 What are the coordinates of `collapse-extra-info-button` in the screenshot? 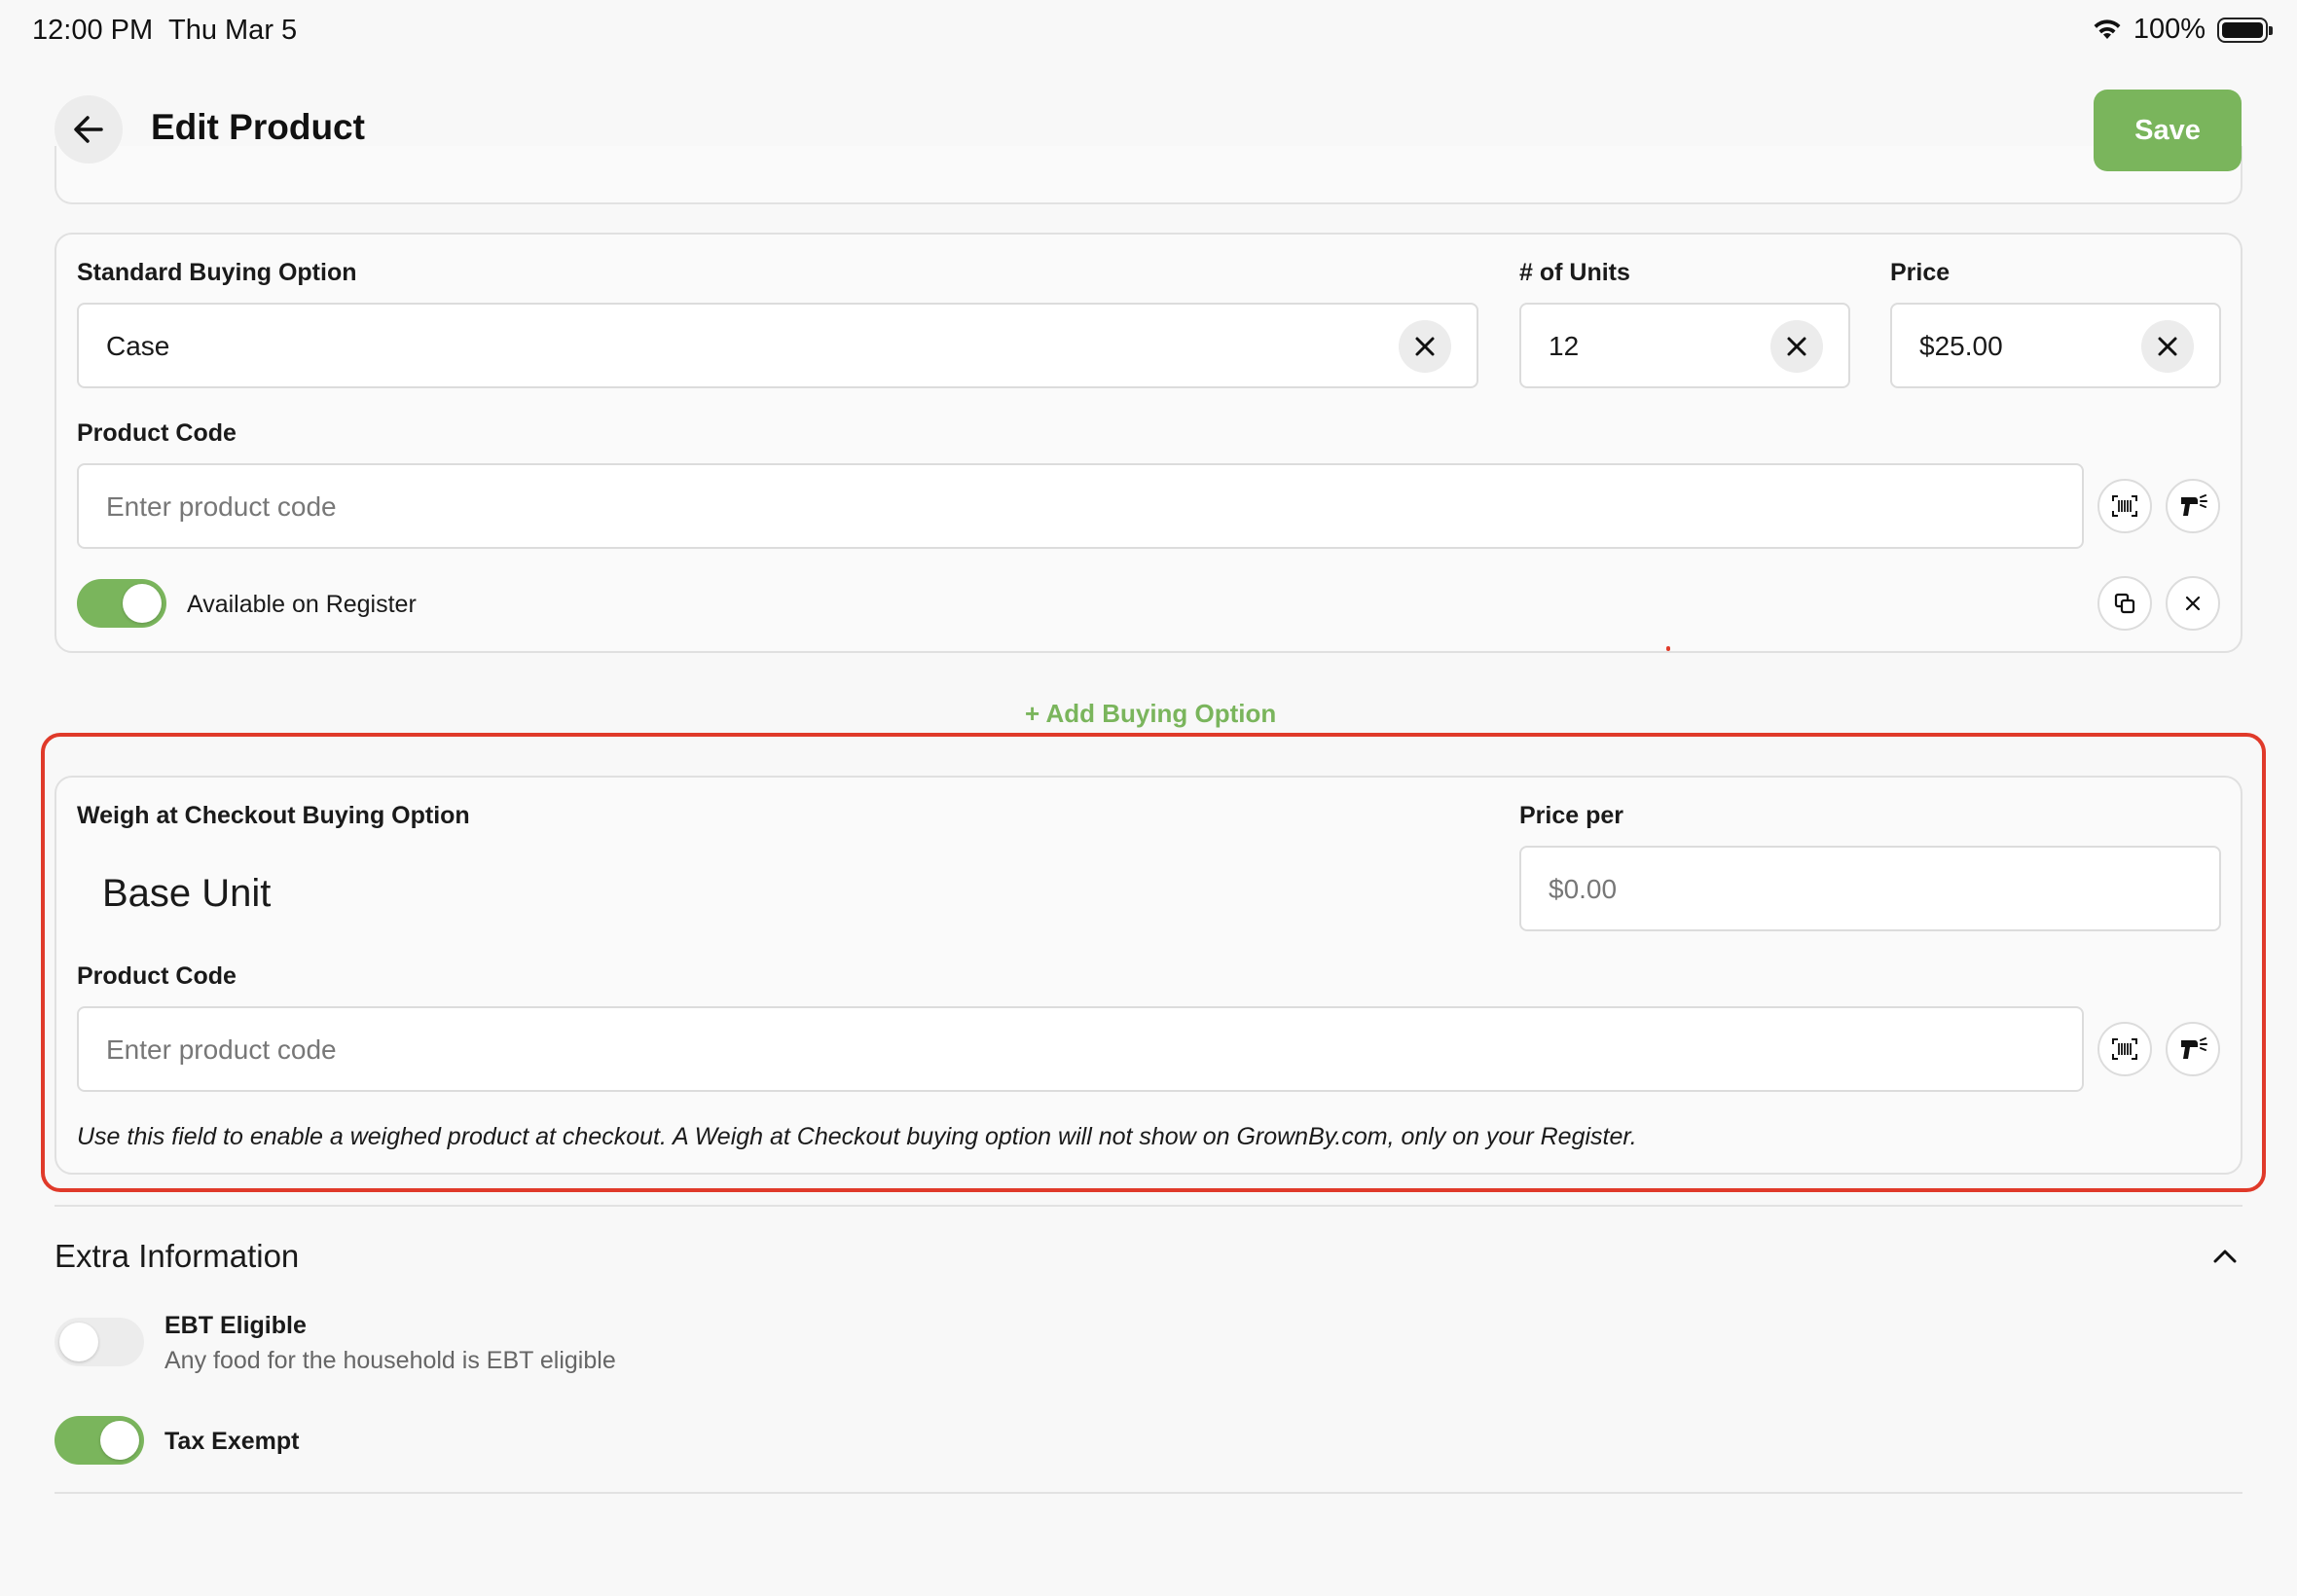 It's located at (2224, 1256).